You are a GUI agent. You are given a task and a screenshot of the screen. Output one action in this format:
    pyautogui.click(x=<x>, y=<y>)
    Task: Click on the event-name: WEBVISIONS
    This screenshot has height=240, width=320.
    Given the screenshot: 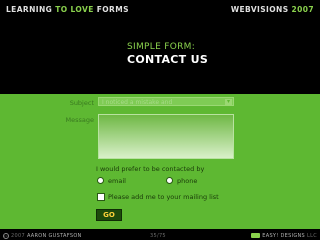 What is the action you would take?
    pyautogui.click(x=261, y=9)
    